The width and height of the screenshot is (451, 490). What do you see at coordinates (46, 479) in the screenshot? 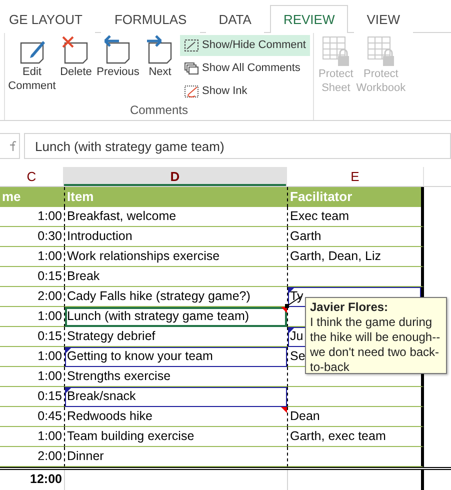
I see `total-cell-text: 12:00` at bounding box center [46, 479].